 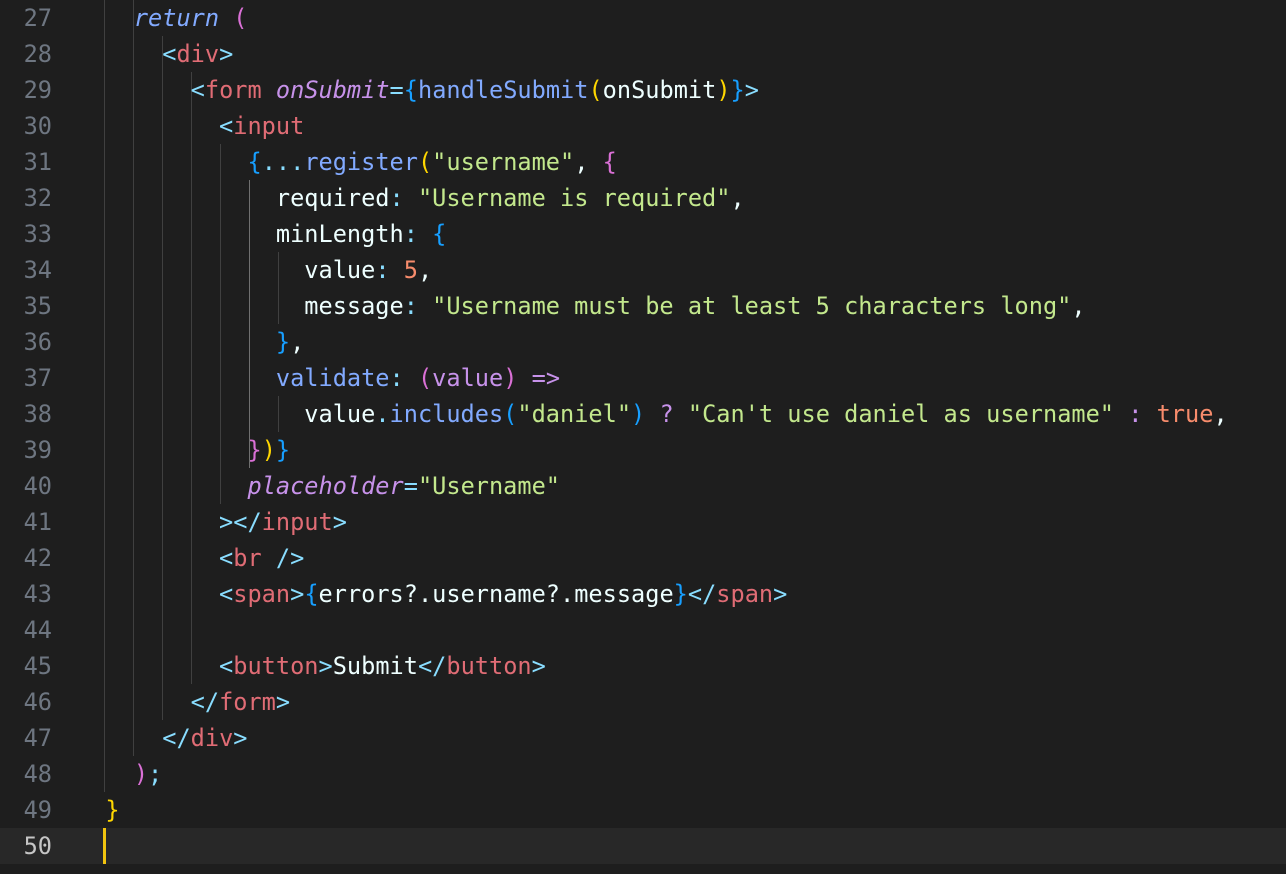 What do you see at coordinates (643, 486) in the screenshot?
I see `code-line: 40 placeholder="Username"` at bounding box center [643, 486].